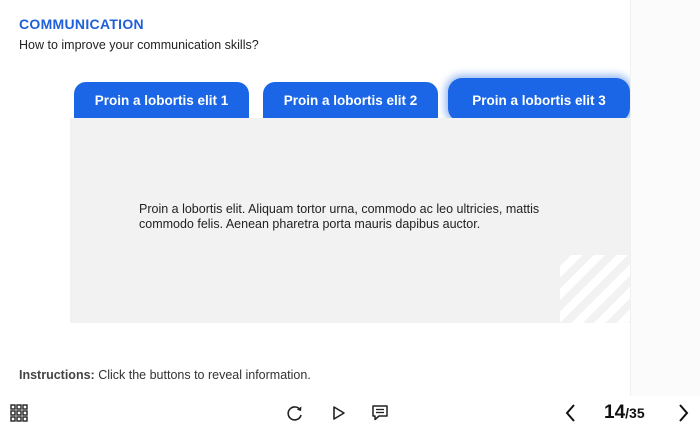 This screenshot has width=700, height=430. What do you see at coordinates (204, 375) in the screenshot?
I see `instructions-text: Click the buttons to reveal information.` at bounding box center [204, 375].